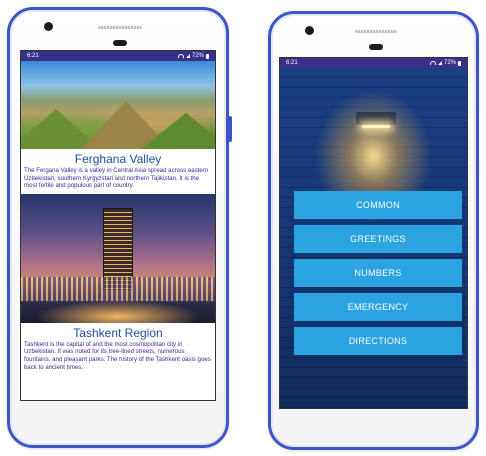 Image resolution: width=486 pixels, height=456 pixels. I want to click on lamp-light-glow, so click(376, 126).